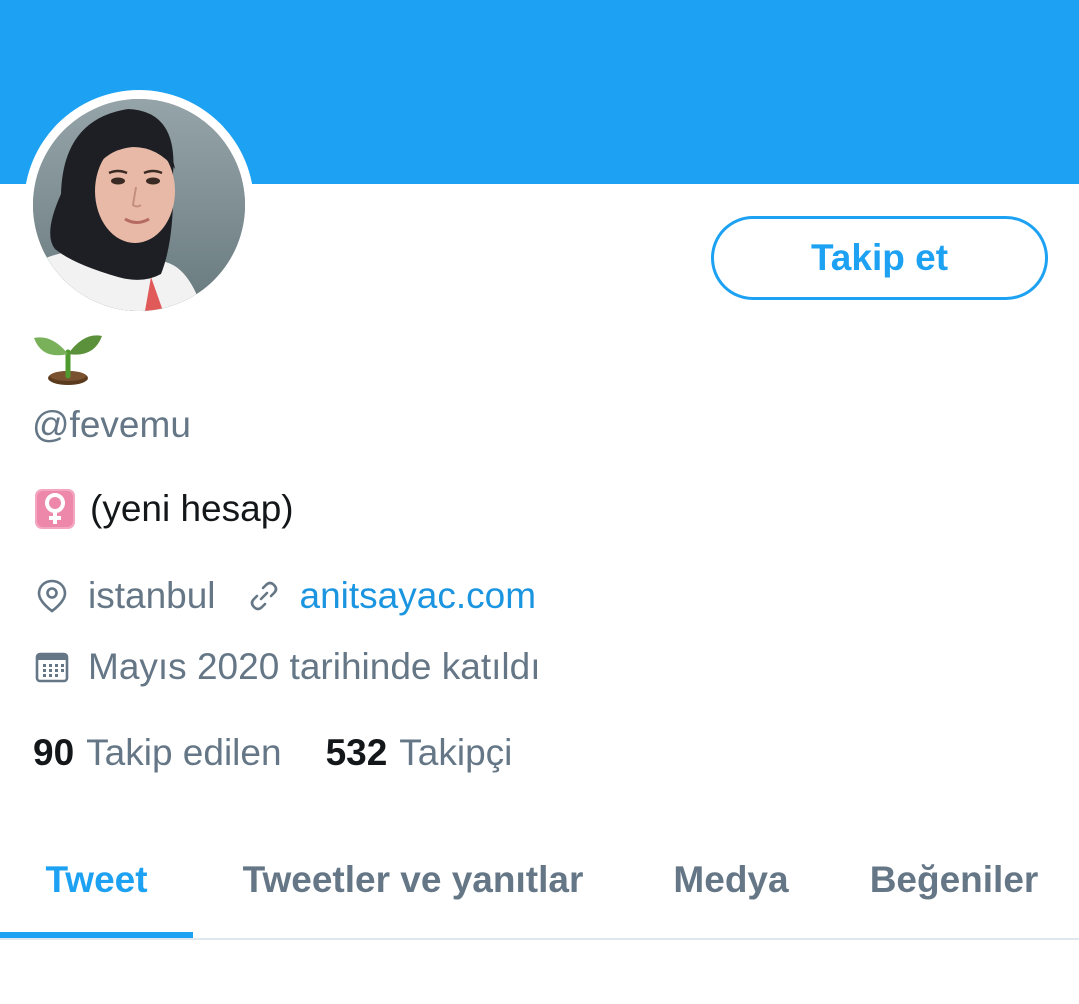 The height and width of the screenshot is (1004, 1079). Describe the element at coordinates (111, 424) in the screenshot. I see `profile-handle: @fevemu` at that location.